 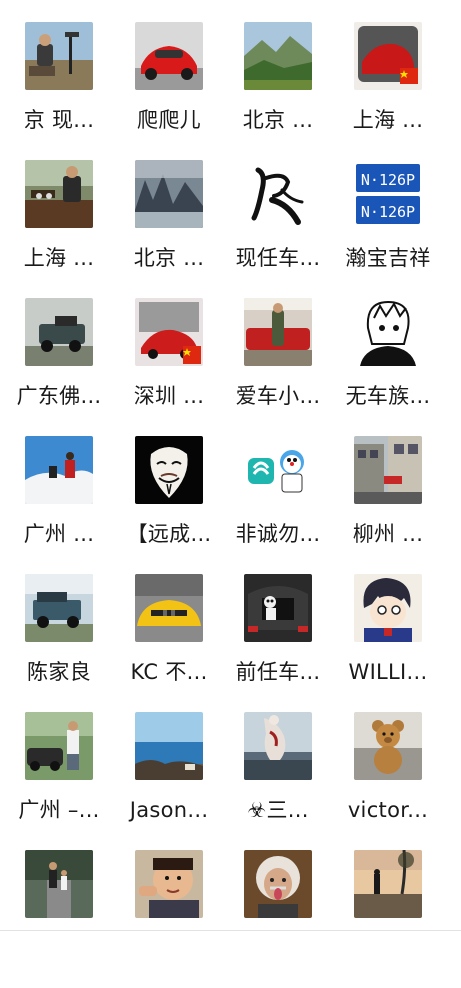 What do you see at coordinates (388, 229) in the screenshot?
I see `member-item: N·126P N·126P 瀚宝吉祥` at bounding box center [388, 229].